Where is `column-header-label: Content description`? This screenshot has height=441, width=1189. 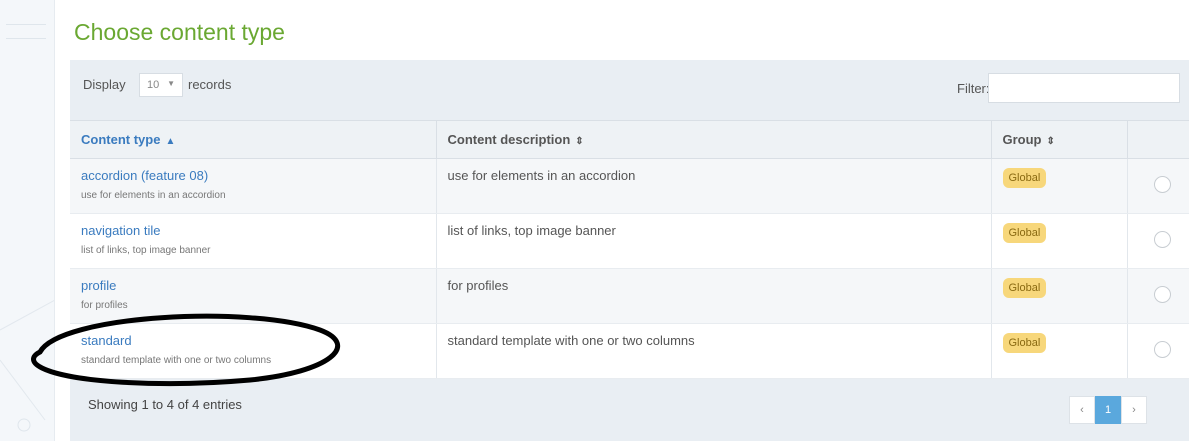
column-header-label: Content description is located at coordinates (509, 139).